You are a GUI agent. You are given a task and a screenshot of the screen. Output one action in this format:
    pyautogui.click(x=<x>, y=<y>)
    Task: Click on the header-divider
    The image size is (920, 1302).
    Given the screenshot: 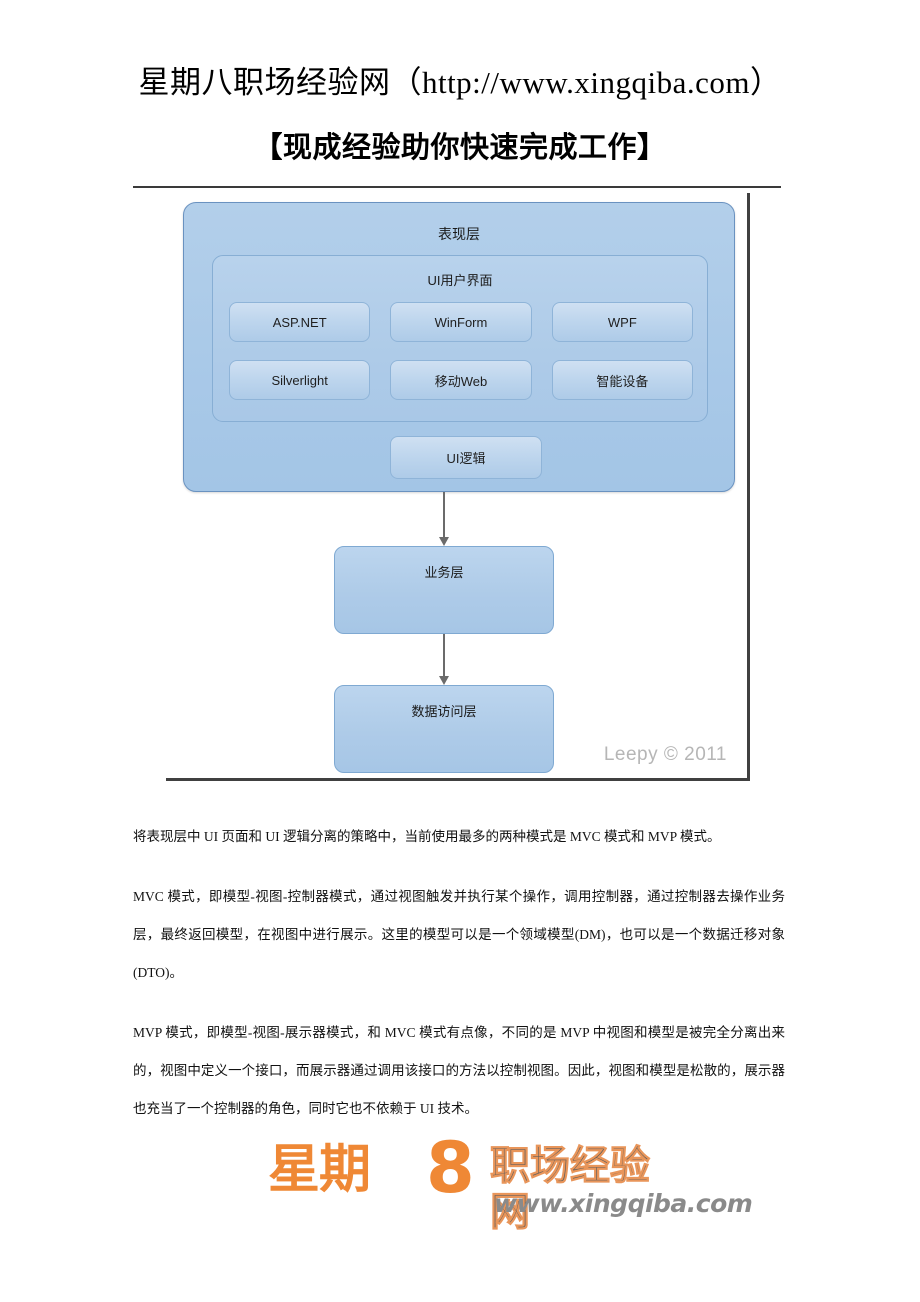 What is the action you would take?
    pyautogui.click(x=457, y=187)
    